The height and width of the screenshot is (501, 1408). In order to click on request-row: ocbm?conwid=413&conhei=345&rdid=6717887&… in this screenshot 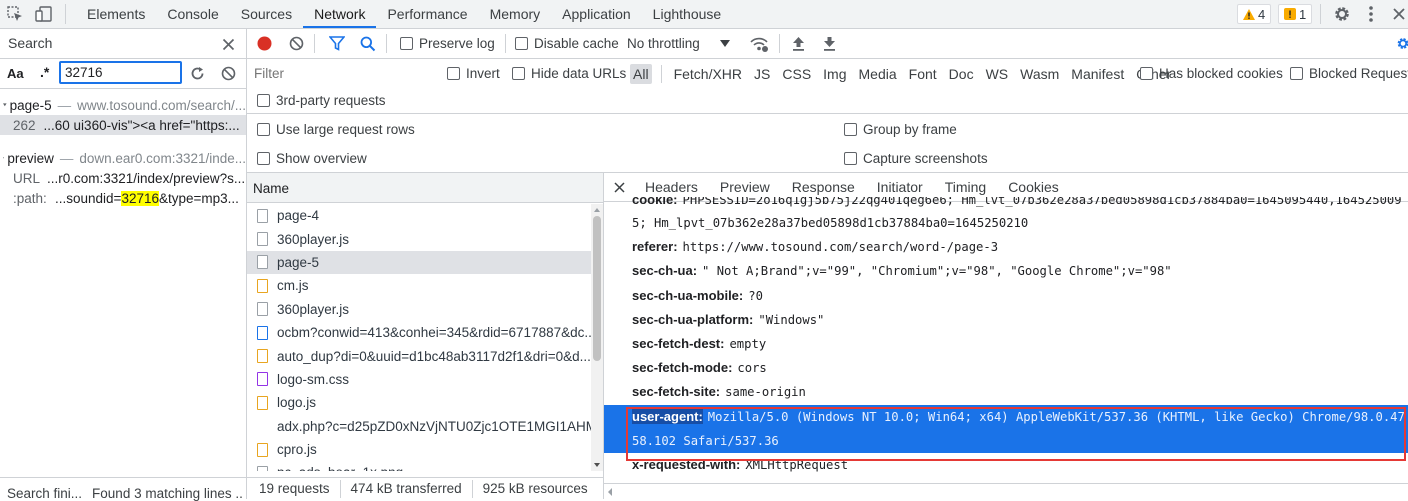, I will do `click(419, 332)`.